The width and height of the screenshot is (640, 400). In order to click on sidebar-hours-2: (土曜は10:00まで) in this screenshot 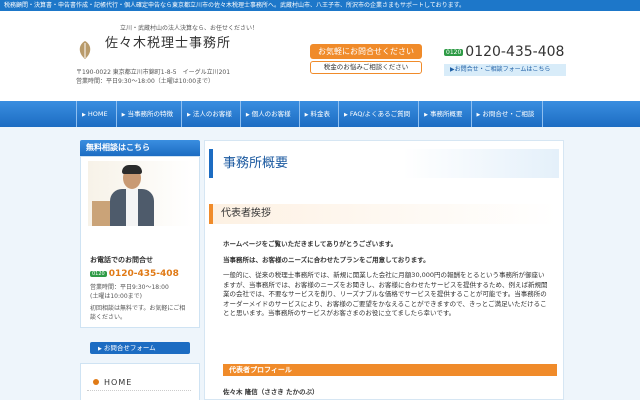, I will do `click(116, 296)`.